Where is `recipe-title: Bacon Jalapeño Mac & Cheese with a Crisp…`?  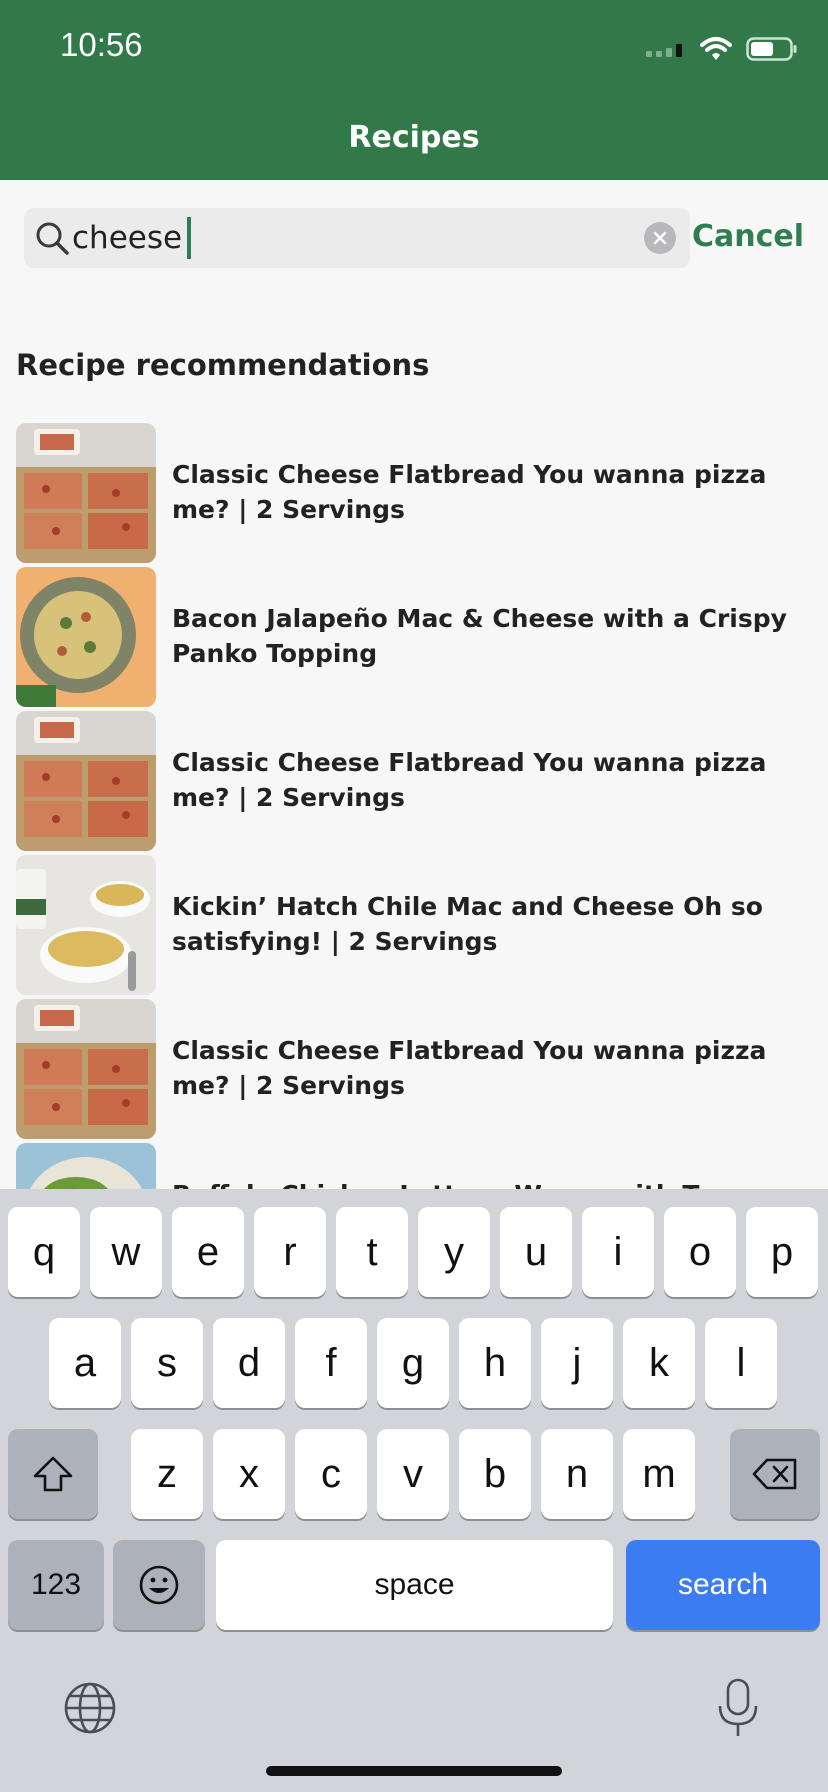
recipe-title: Bacon Jalapeño Mac & Cheese with a Crisp… is located at coordinates (479, 636).